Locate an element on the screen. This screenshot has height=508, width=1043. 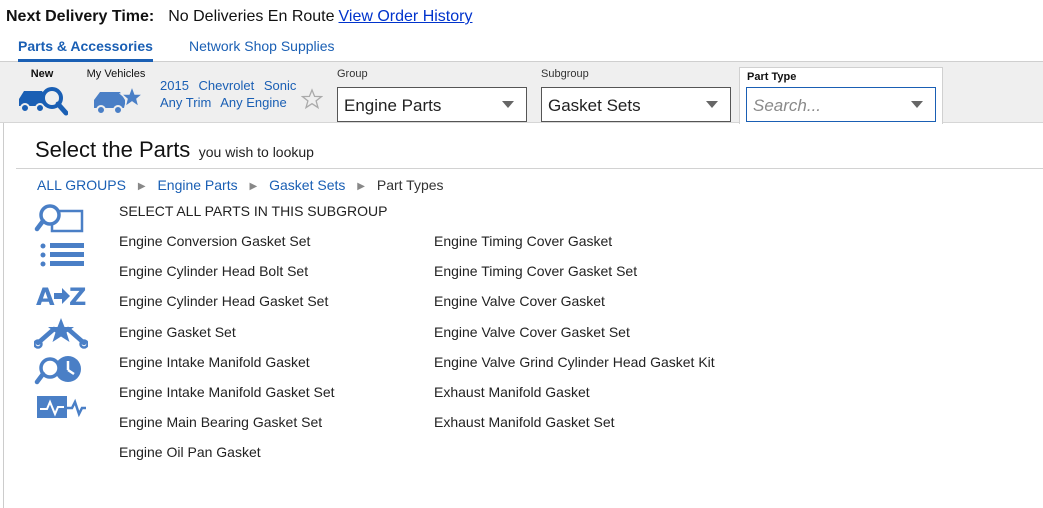
part-type-item: Exhaust Manifold Gasket is located at coordinates (512, 394).